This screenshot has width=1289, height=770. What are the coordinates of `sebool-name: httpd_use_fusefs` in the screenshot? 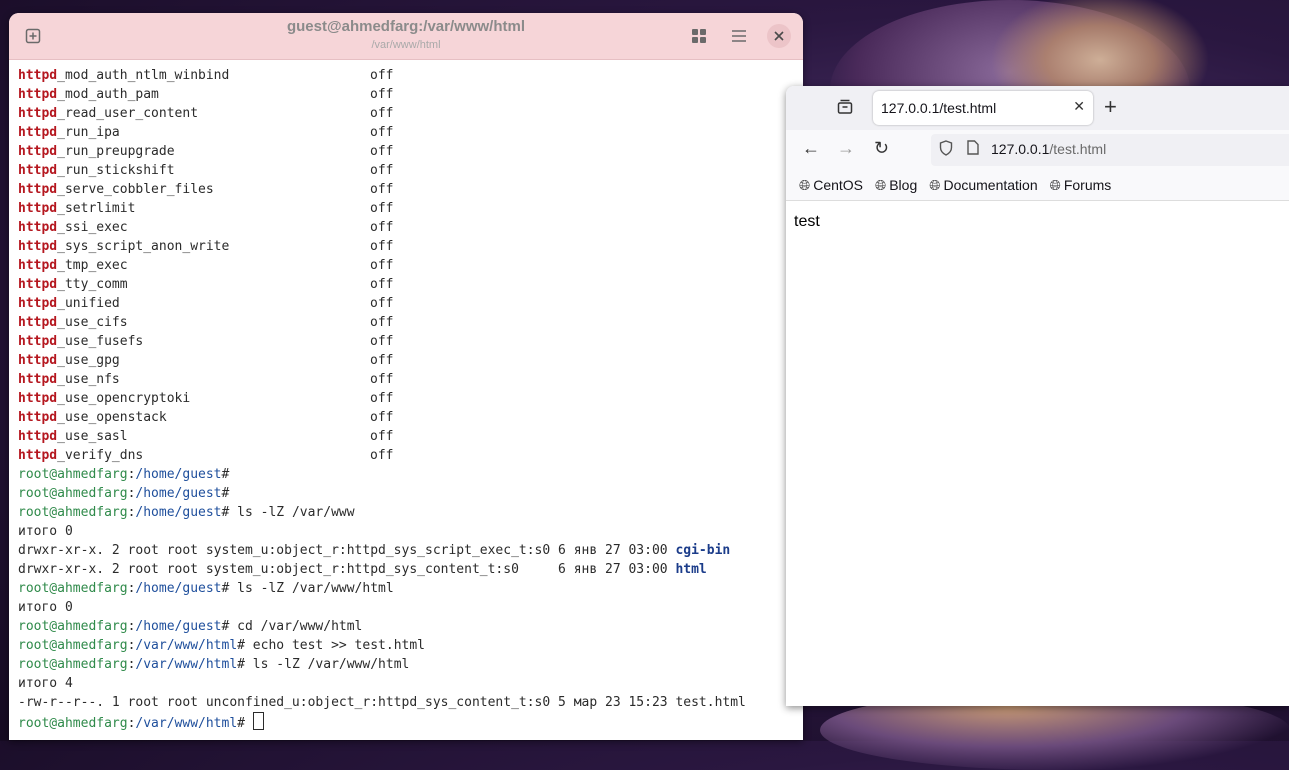 It's located at (194, 341).